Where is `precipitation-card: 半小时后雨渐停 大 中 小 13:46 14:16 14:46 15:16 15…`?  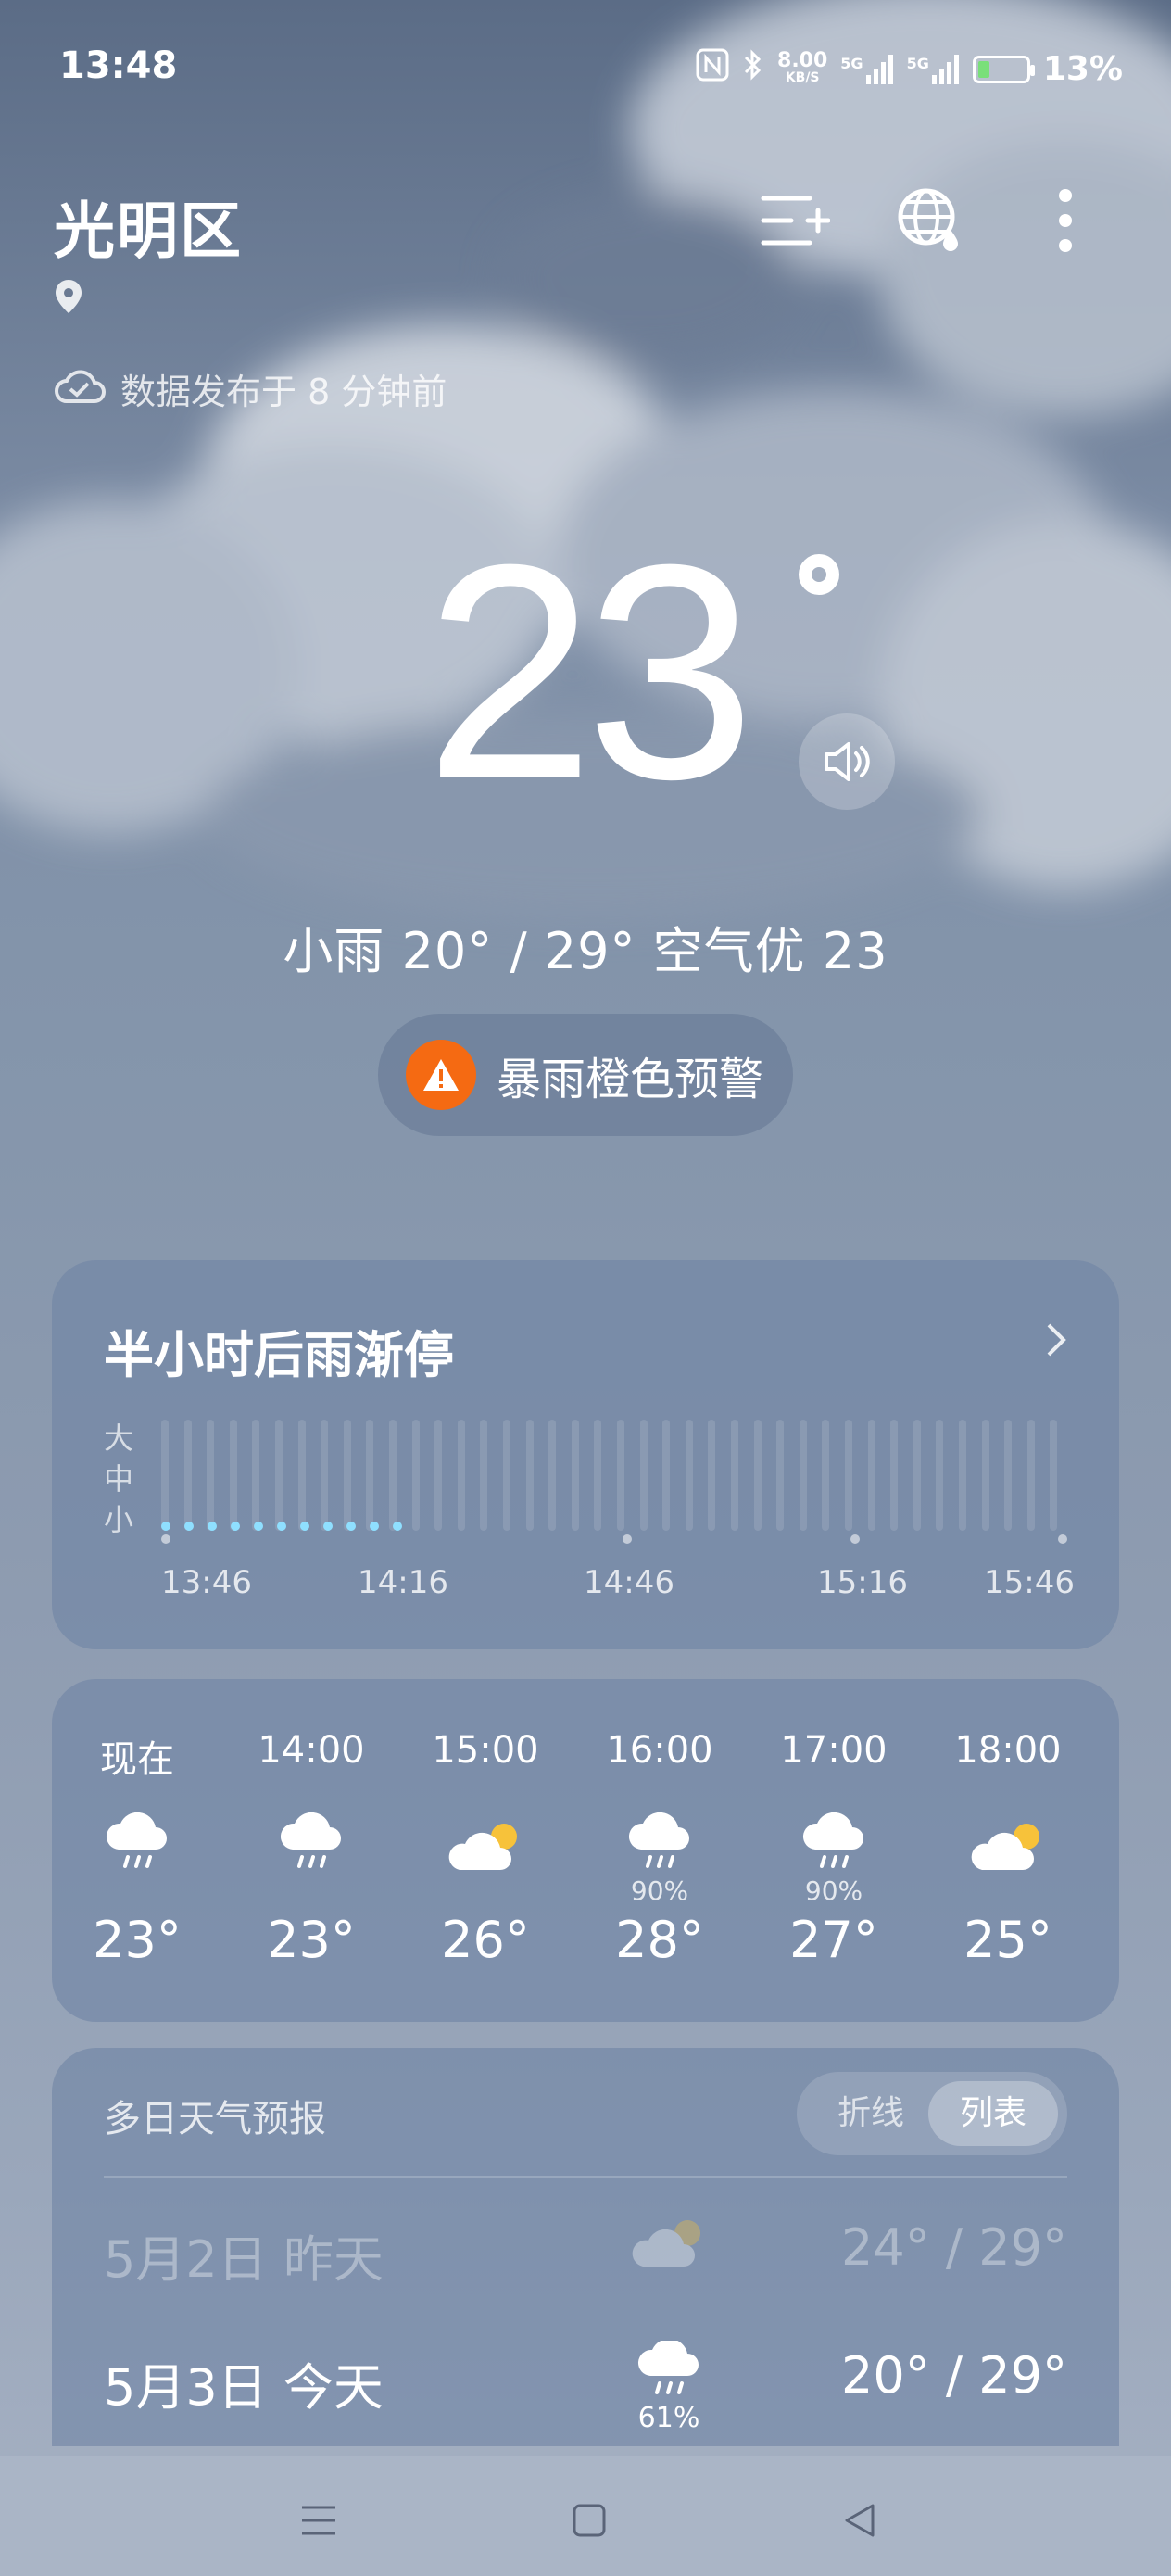 precipitation-card: 半小时后雨渐停 大 中 小 13:46 14:16 14:46 15:16 15… is located at coordinates (585, 1454).